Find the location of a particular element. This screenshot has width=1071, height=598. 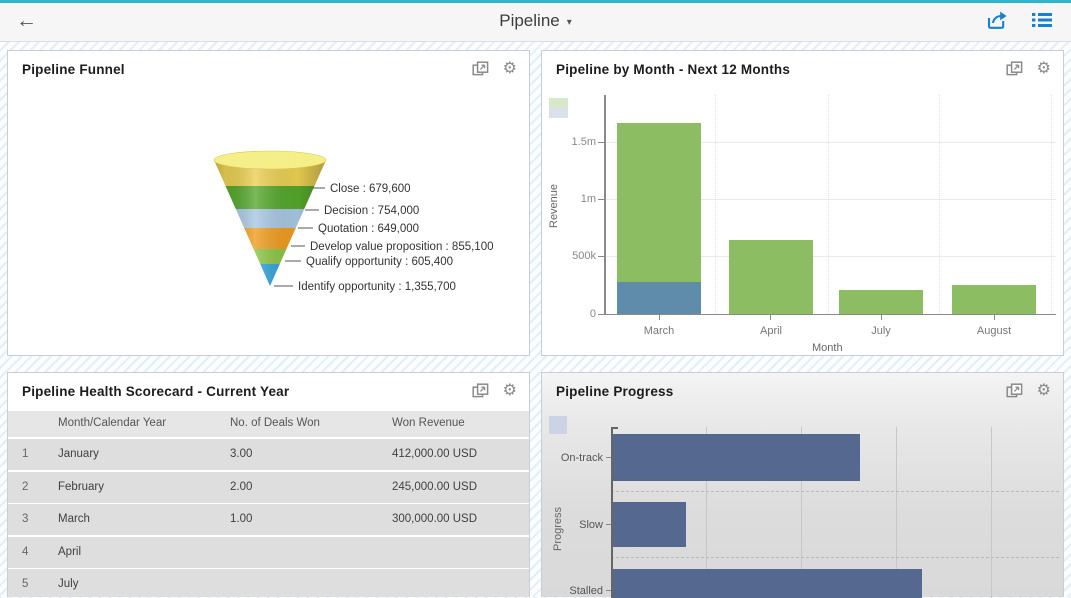

bar-stalled is located at coordinates (768, 583).